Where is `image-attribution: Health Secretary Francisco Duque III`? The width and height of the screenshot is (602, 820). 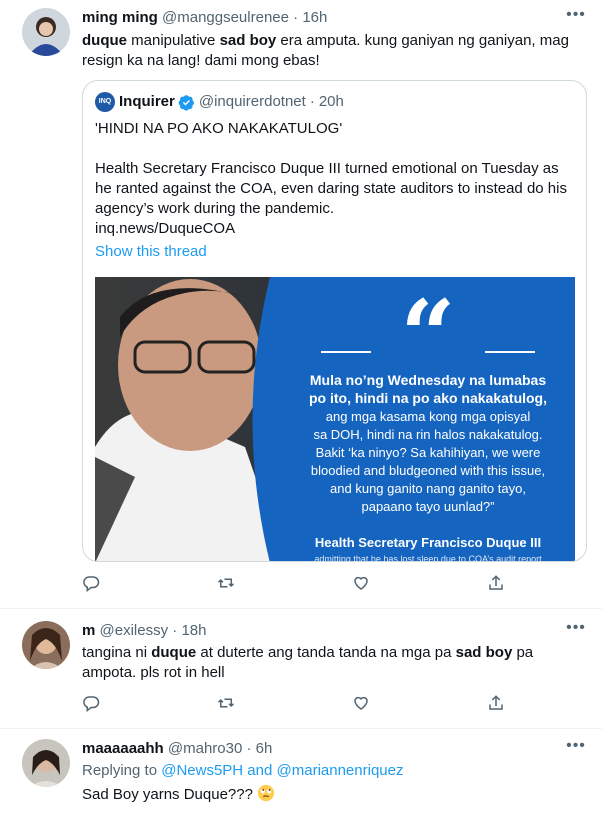
image-attribution: Health Secretary Francisco Duque III is located at coordinates (428, 542).